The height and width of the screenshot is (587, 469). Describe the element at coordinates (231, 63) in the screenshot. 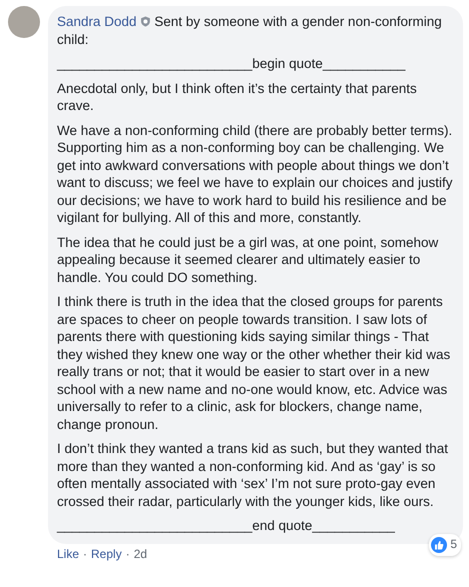

I see `comment-text: __________________________begin quote___________` at that location.